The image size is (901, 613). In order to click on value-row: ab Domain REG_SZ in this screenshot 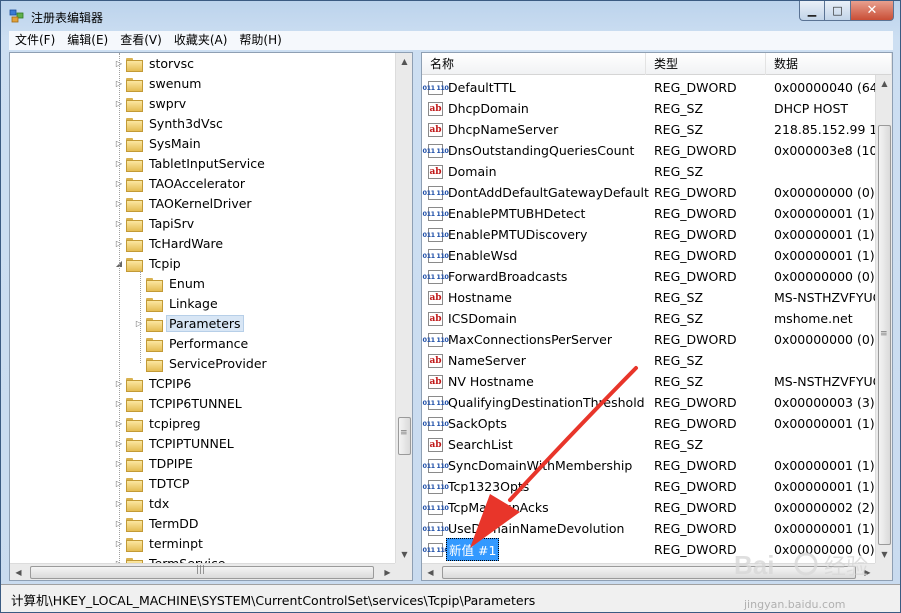, I will do `click(649, 171)`.